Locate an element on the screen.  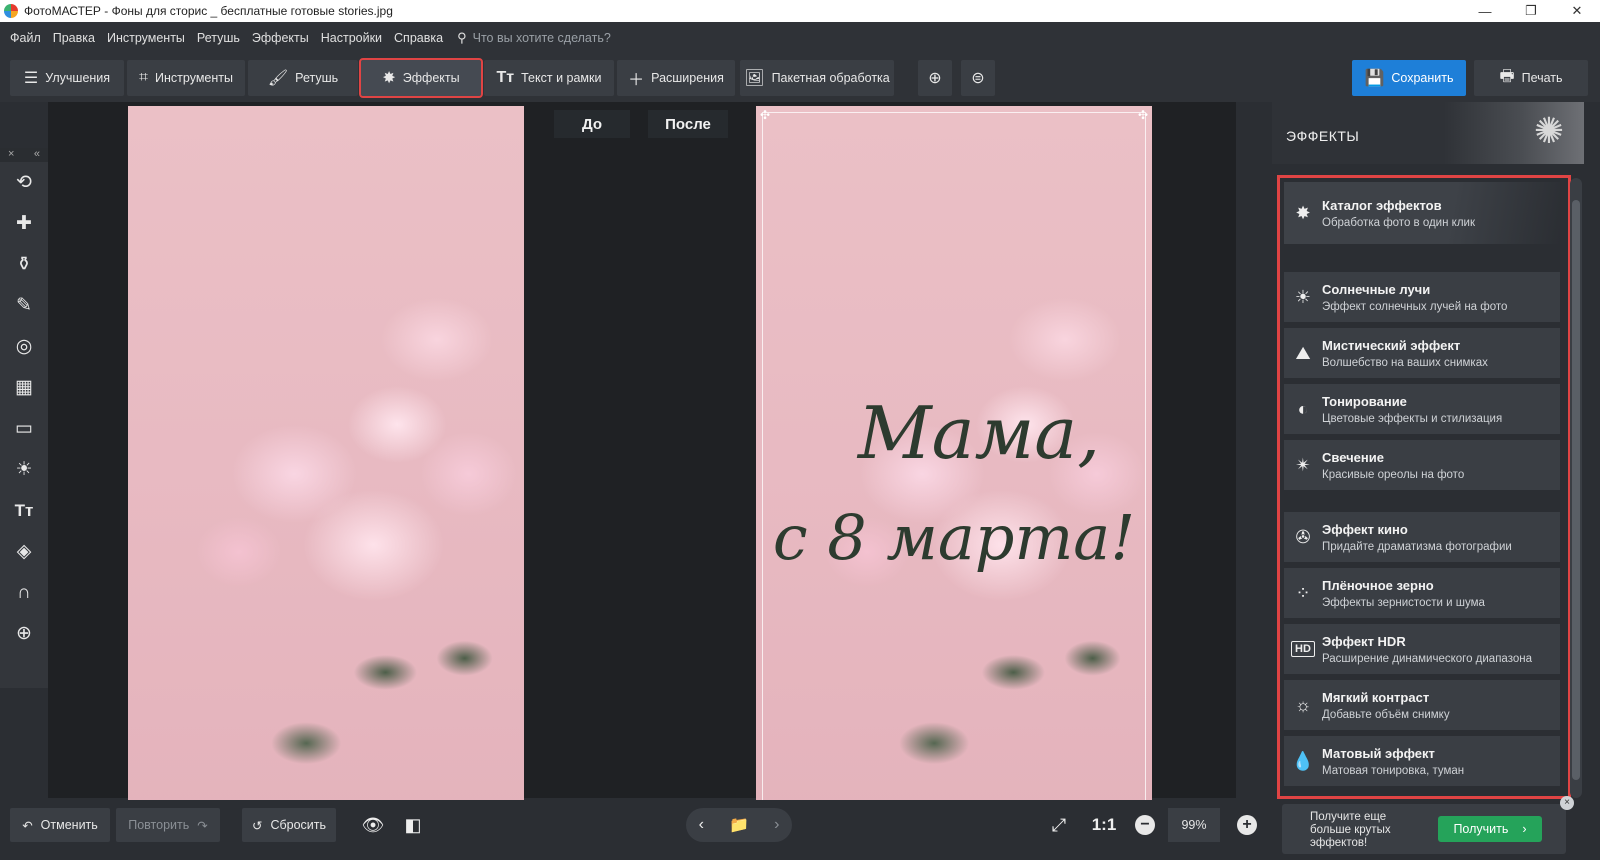
menu-retouch: Ретушь is located at coordinates (218, 38).